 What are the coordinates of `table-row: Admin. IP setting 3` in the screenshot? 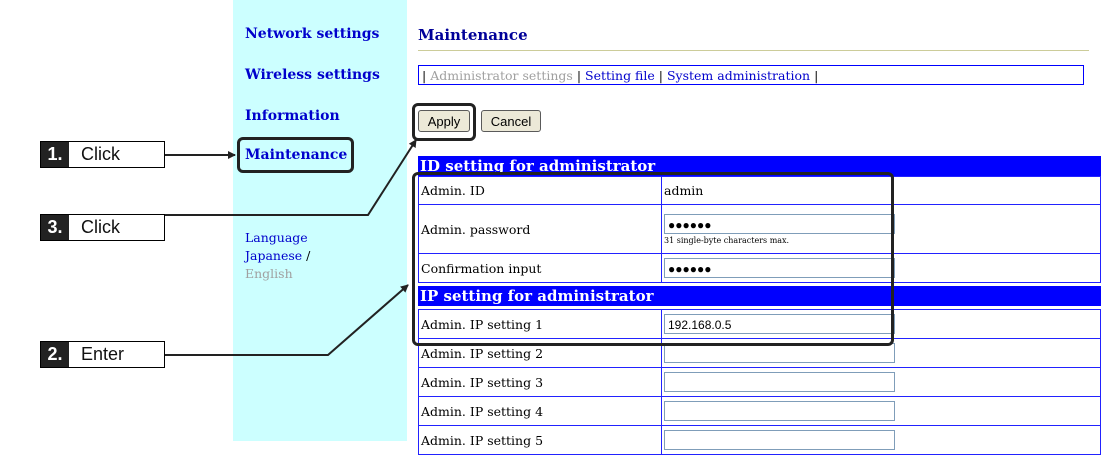 It's located at (759, 382).